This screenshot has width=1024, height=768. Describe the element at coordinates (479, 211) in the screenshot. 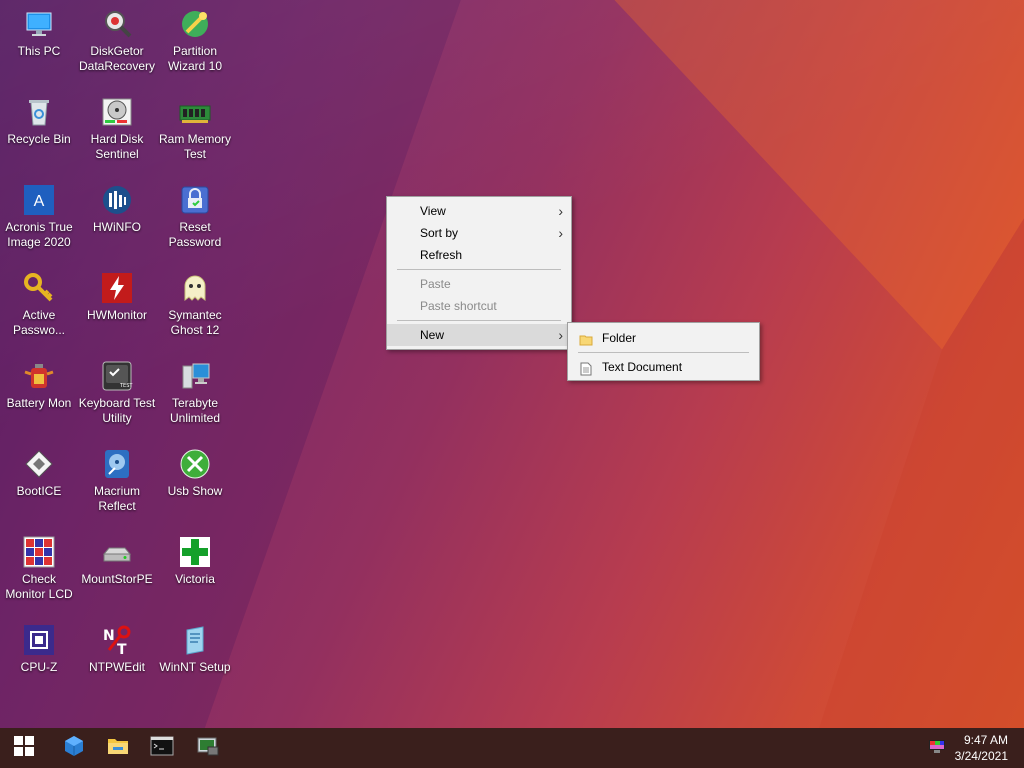

I see `menu-item-view: View ›` at that location.